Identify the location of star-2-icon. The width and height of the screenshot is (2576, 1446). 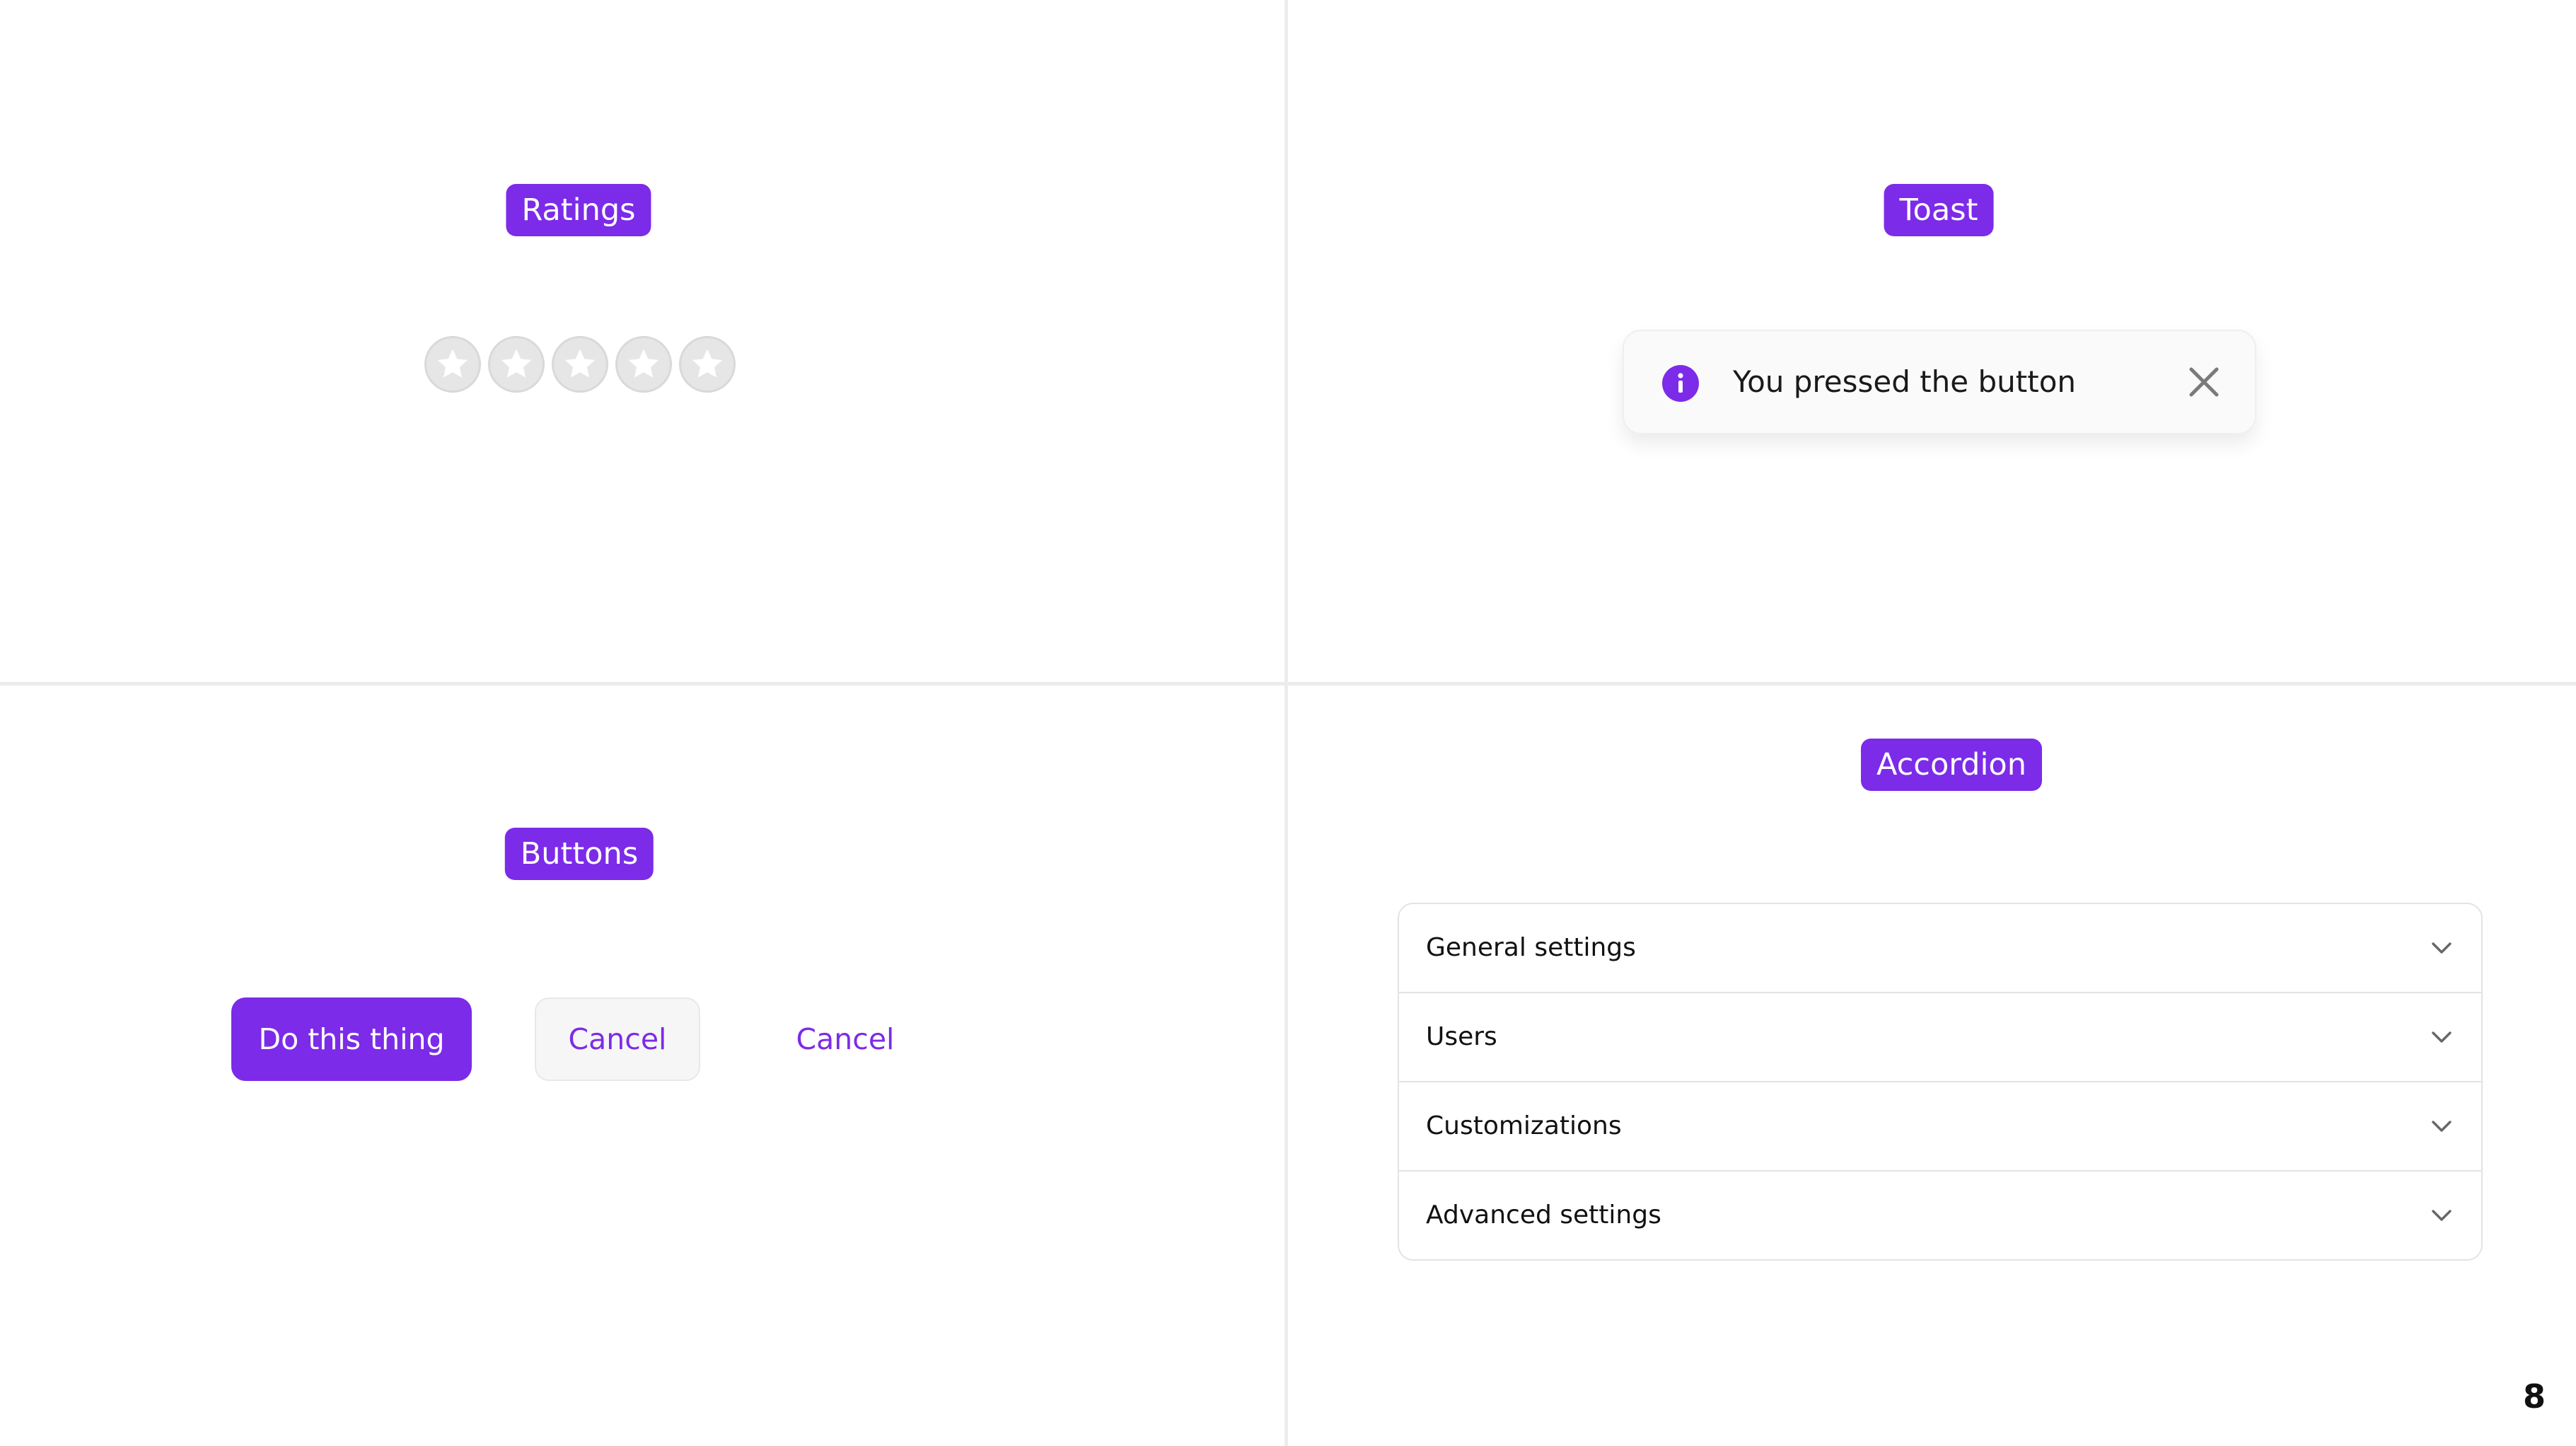
(516, 364).